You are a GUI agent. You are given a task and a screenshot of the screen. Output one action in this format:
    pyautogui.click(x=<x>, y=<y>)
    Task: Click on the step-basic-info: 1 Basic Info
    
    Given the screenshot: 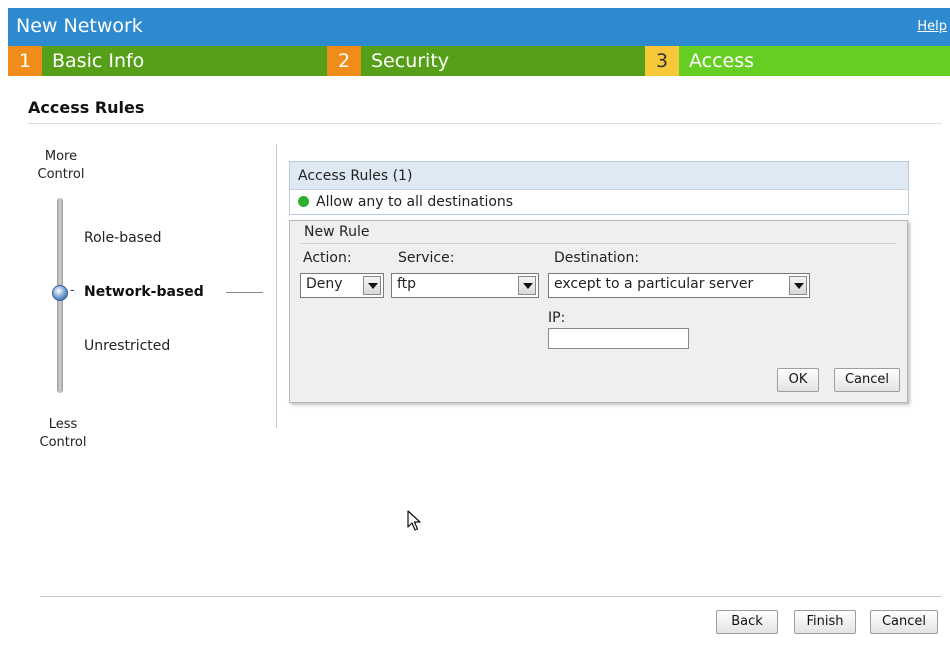 What is the action you would take?
    pyautogui.click(x=167, y=61)
    